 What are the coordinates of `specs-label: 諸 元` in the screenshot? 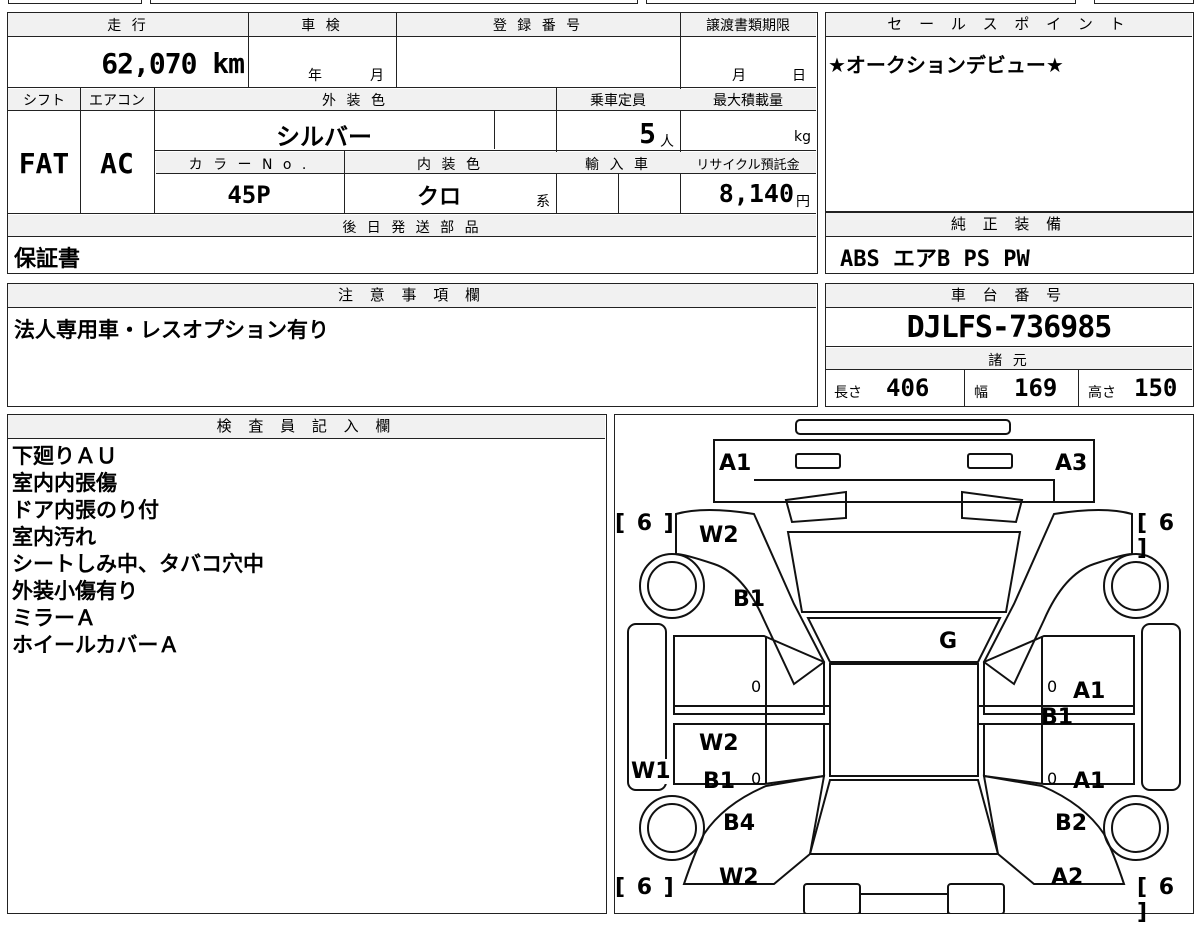 It's located at (1009, 361).